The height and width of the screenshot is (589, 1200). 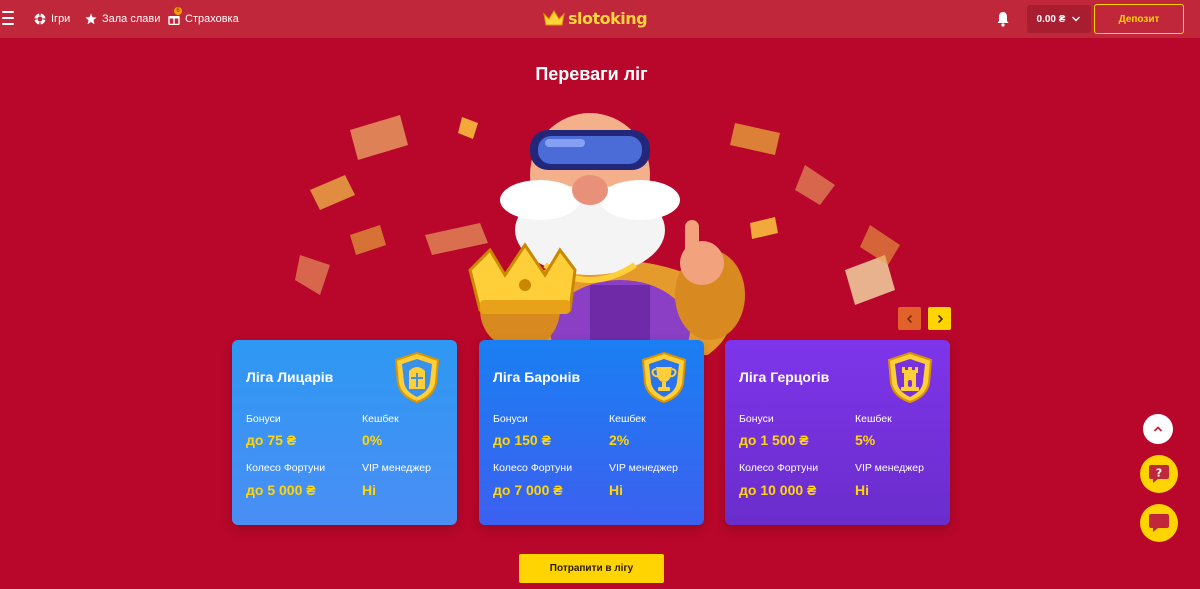 What do you see at coordinates (528, 490) in the screenshot?
I see `wheel-value: до 7 000 ₴` at bounding box center [528, 490].